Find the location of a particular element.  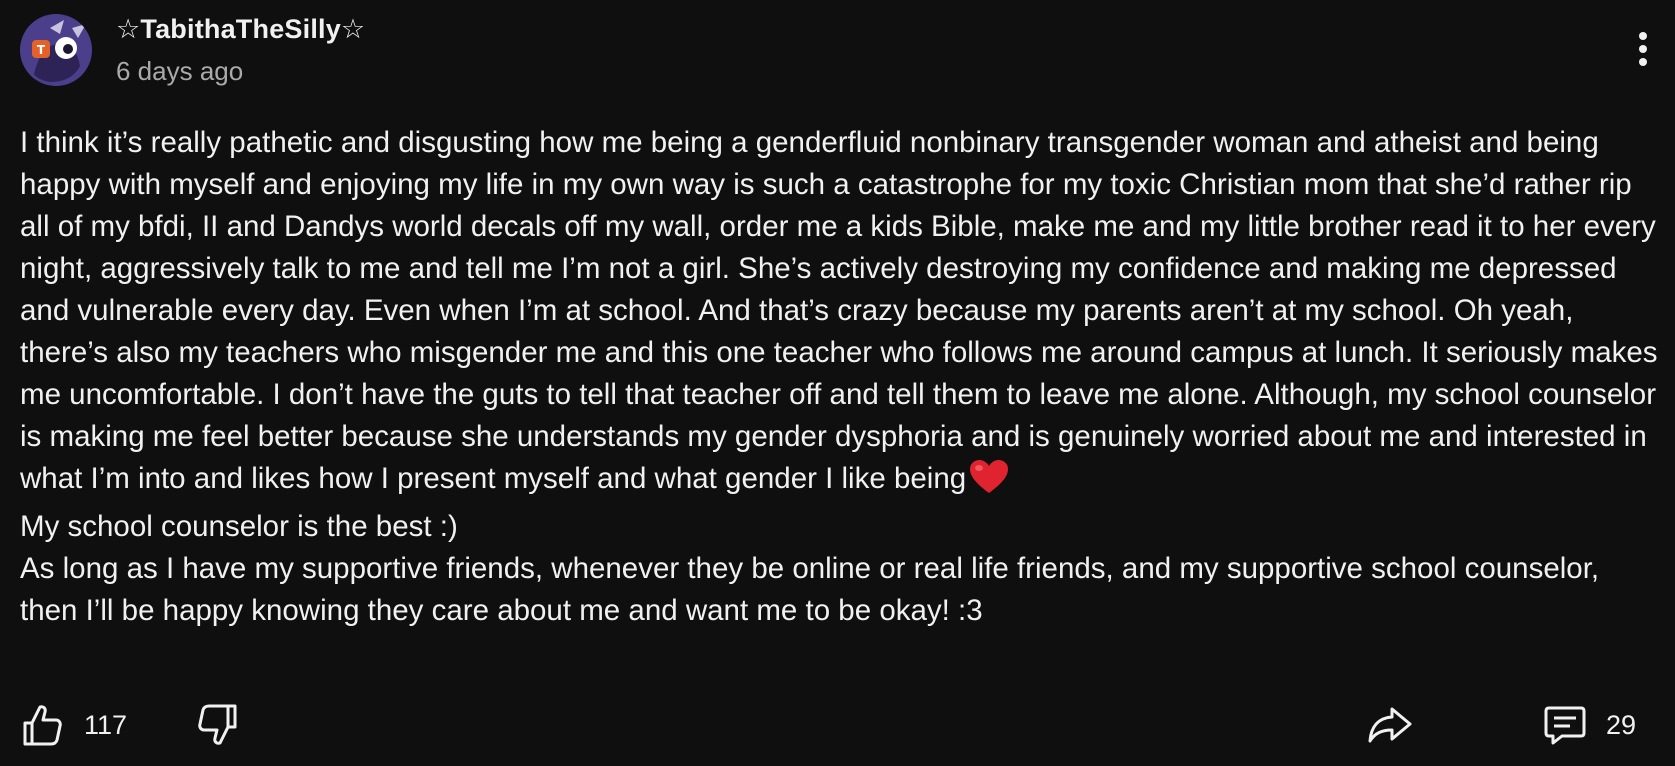

share-button is located at coordinates (1390, 725).